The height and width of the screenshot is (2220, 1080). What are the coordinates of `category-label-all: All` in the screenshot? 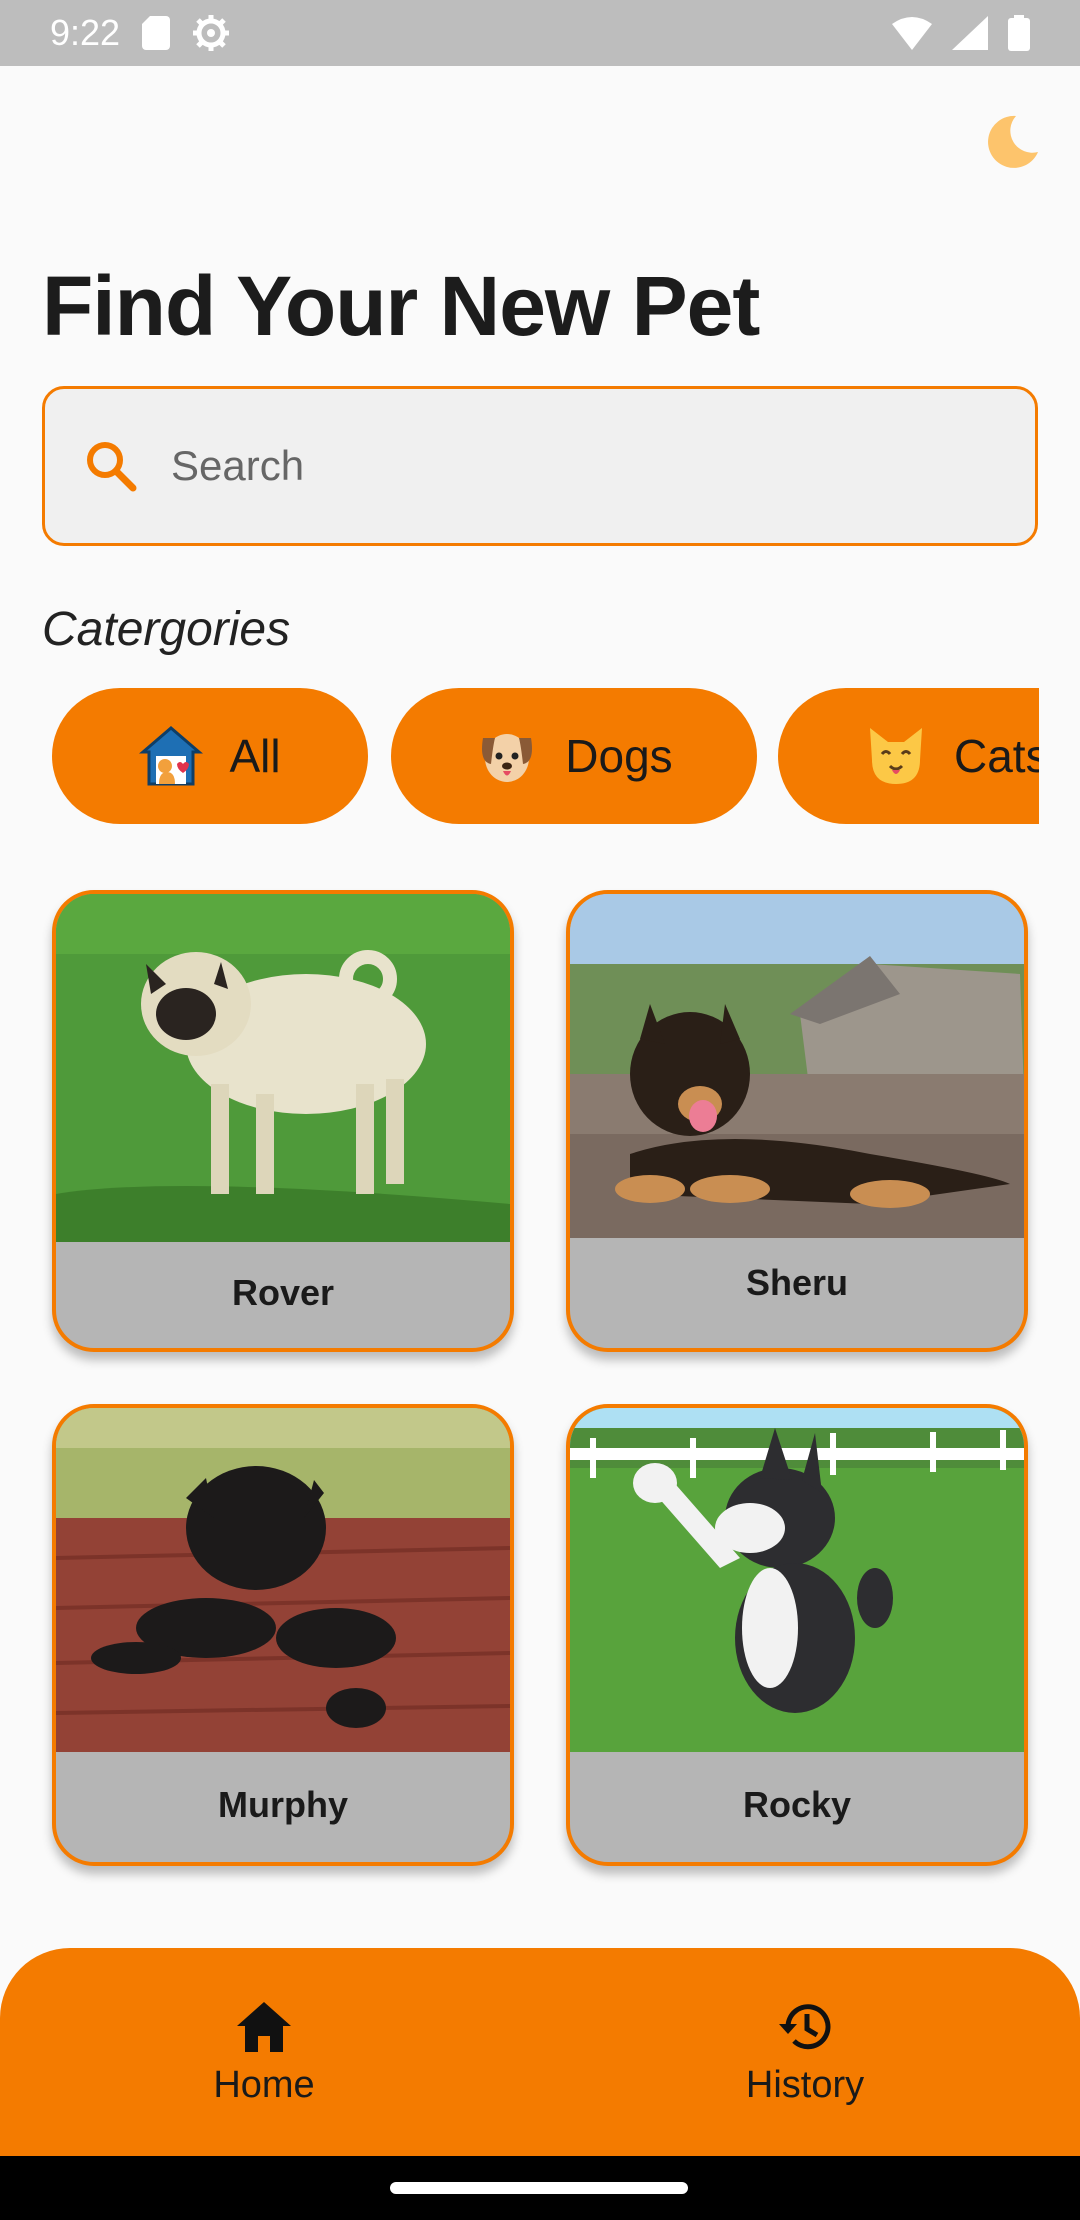 It's located at (255, 756).